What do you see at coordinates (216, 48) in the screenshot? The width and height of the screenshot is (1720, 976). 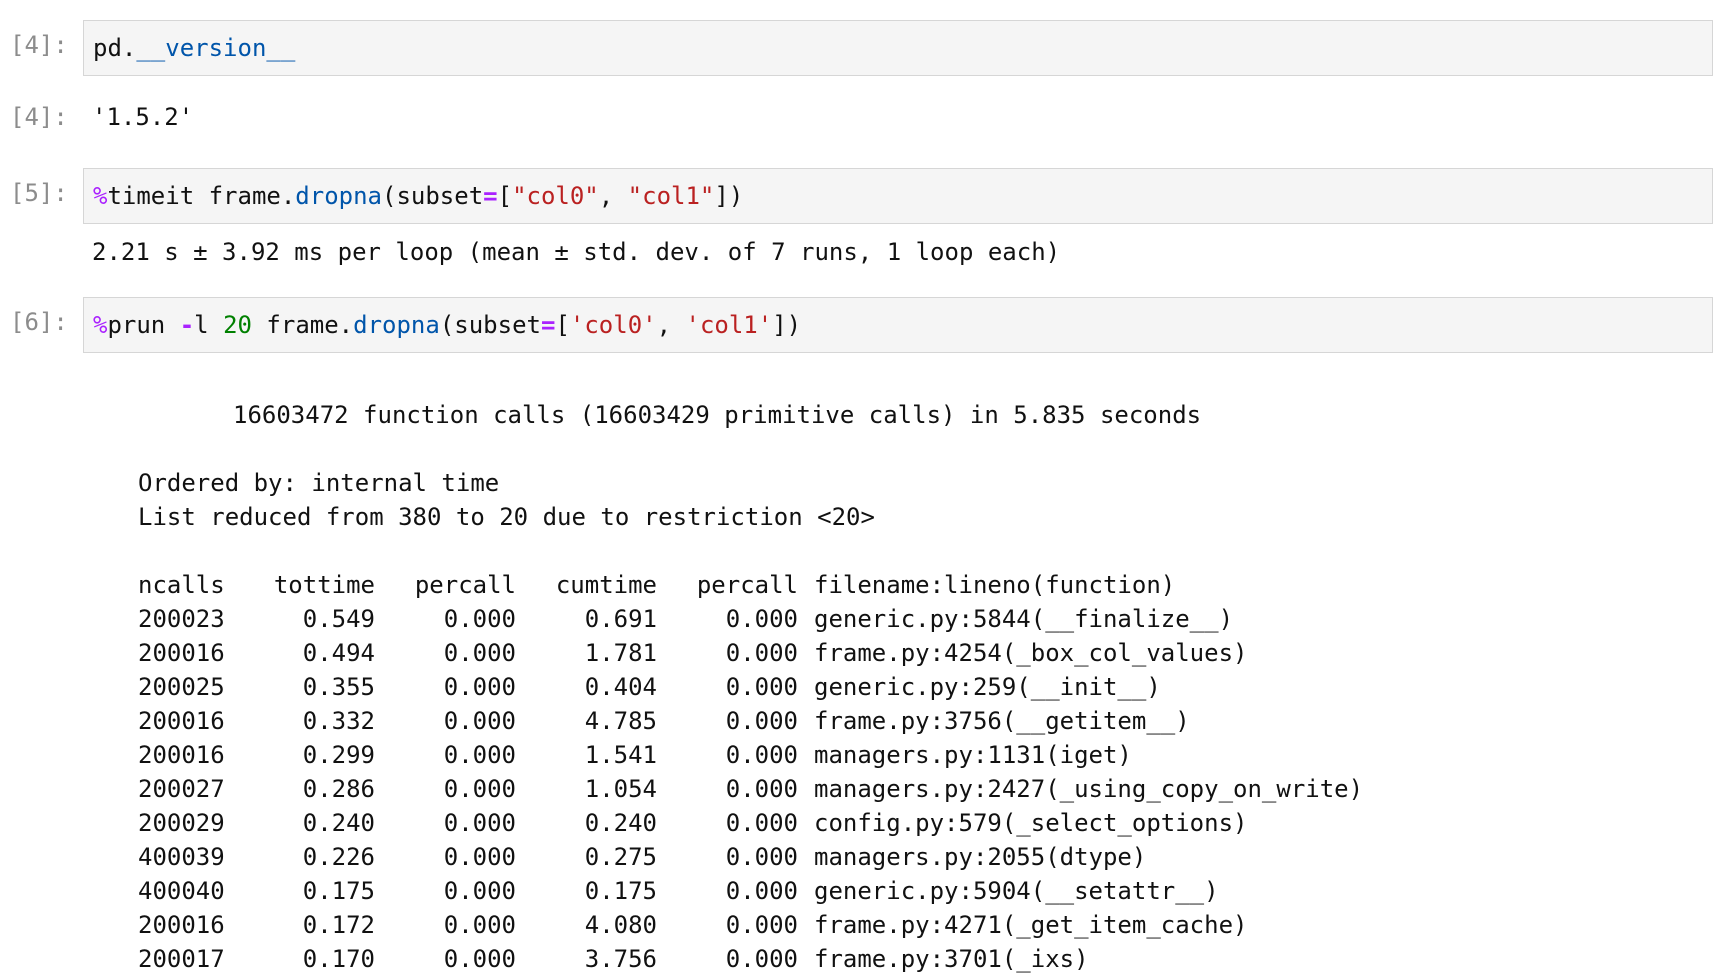 I see `code-attribute: __version__` at bounding box center [216, 48].